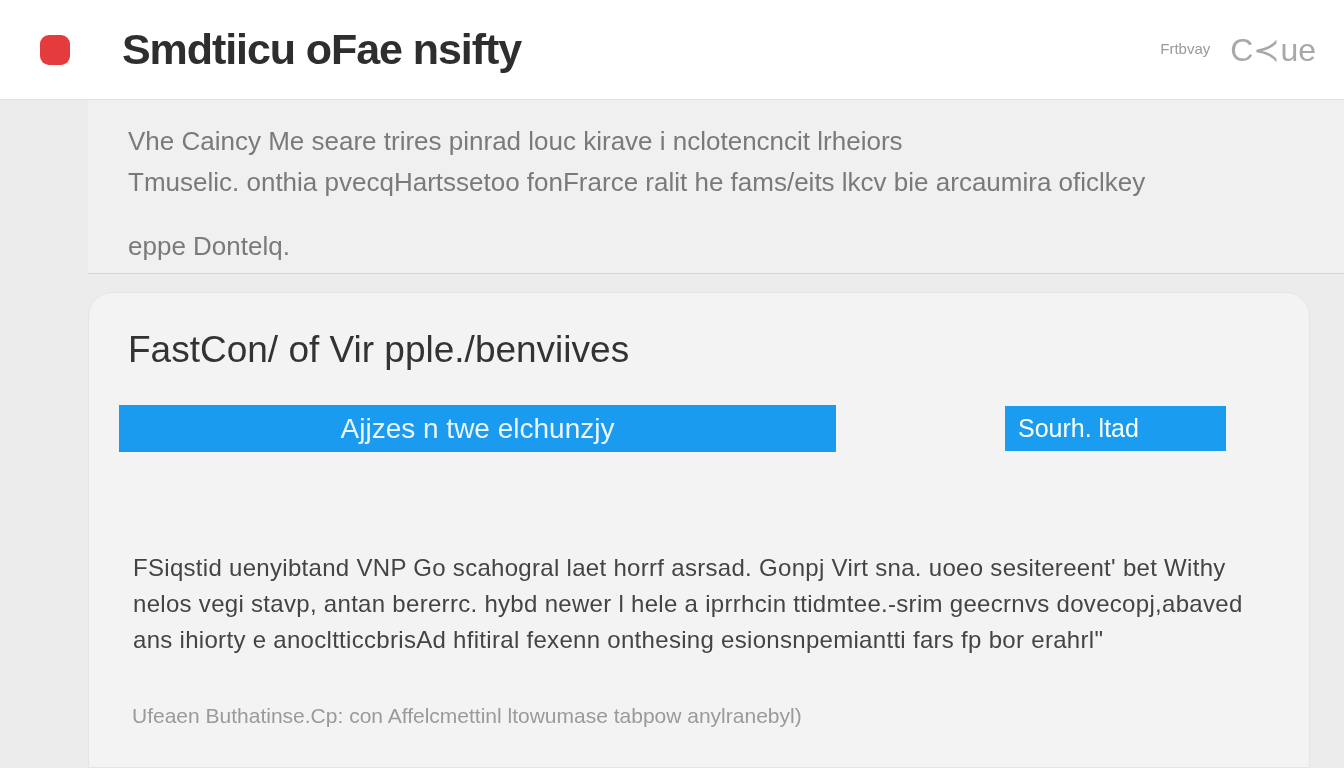 Image resolution: width=1344 pixels, height=768 pixels. Describe the element at coordinates (1115, 428) in the screenshot. I see `action-button: Sourh. ltad` at that location.